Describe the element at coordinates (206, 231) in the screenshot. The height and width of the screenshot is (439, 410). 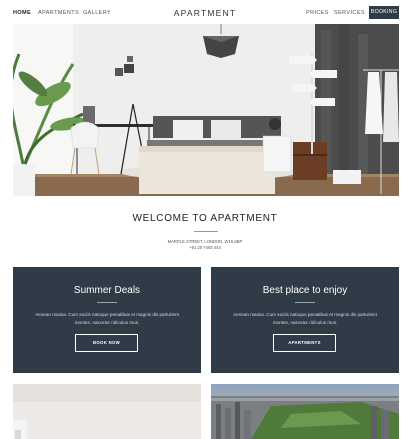
I see `welcome-divider` at that location.